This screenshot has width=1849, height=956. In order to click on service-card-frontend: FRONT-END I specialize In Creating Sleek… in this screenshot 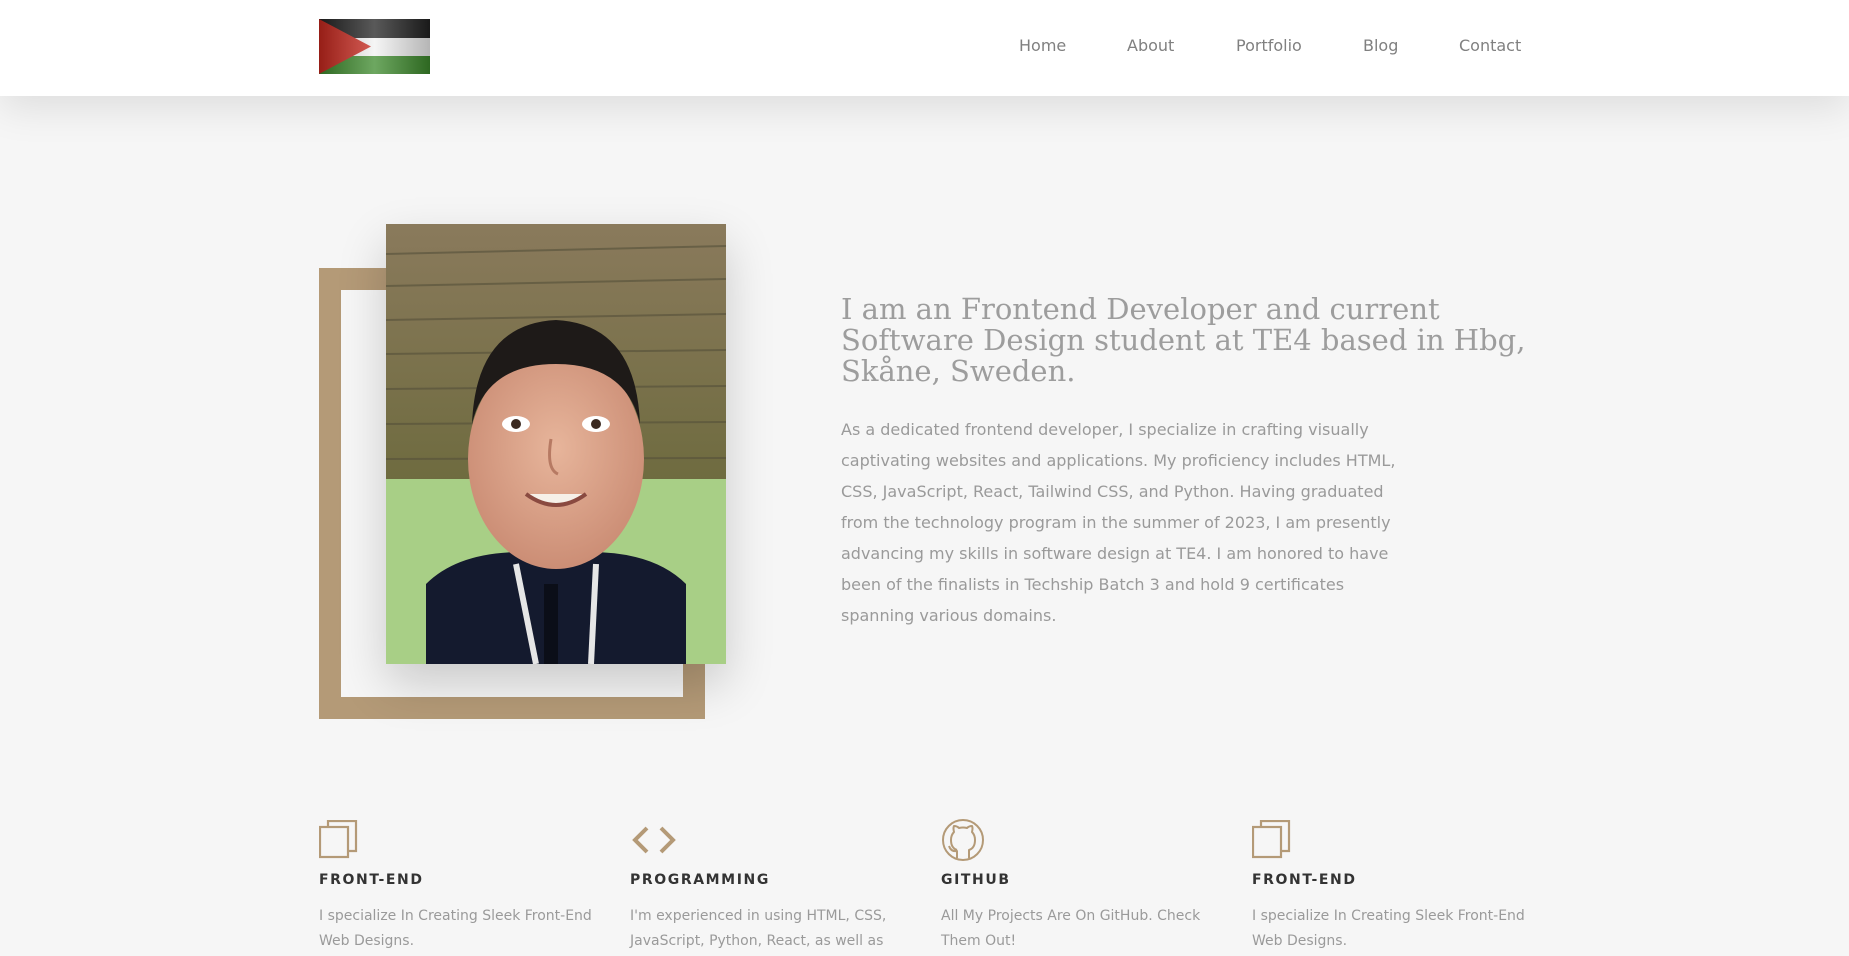, I will do `click(469, 887)`.